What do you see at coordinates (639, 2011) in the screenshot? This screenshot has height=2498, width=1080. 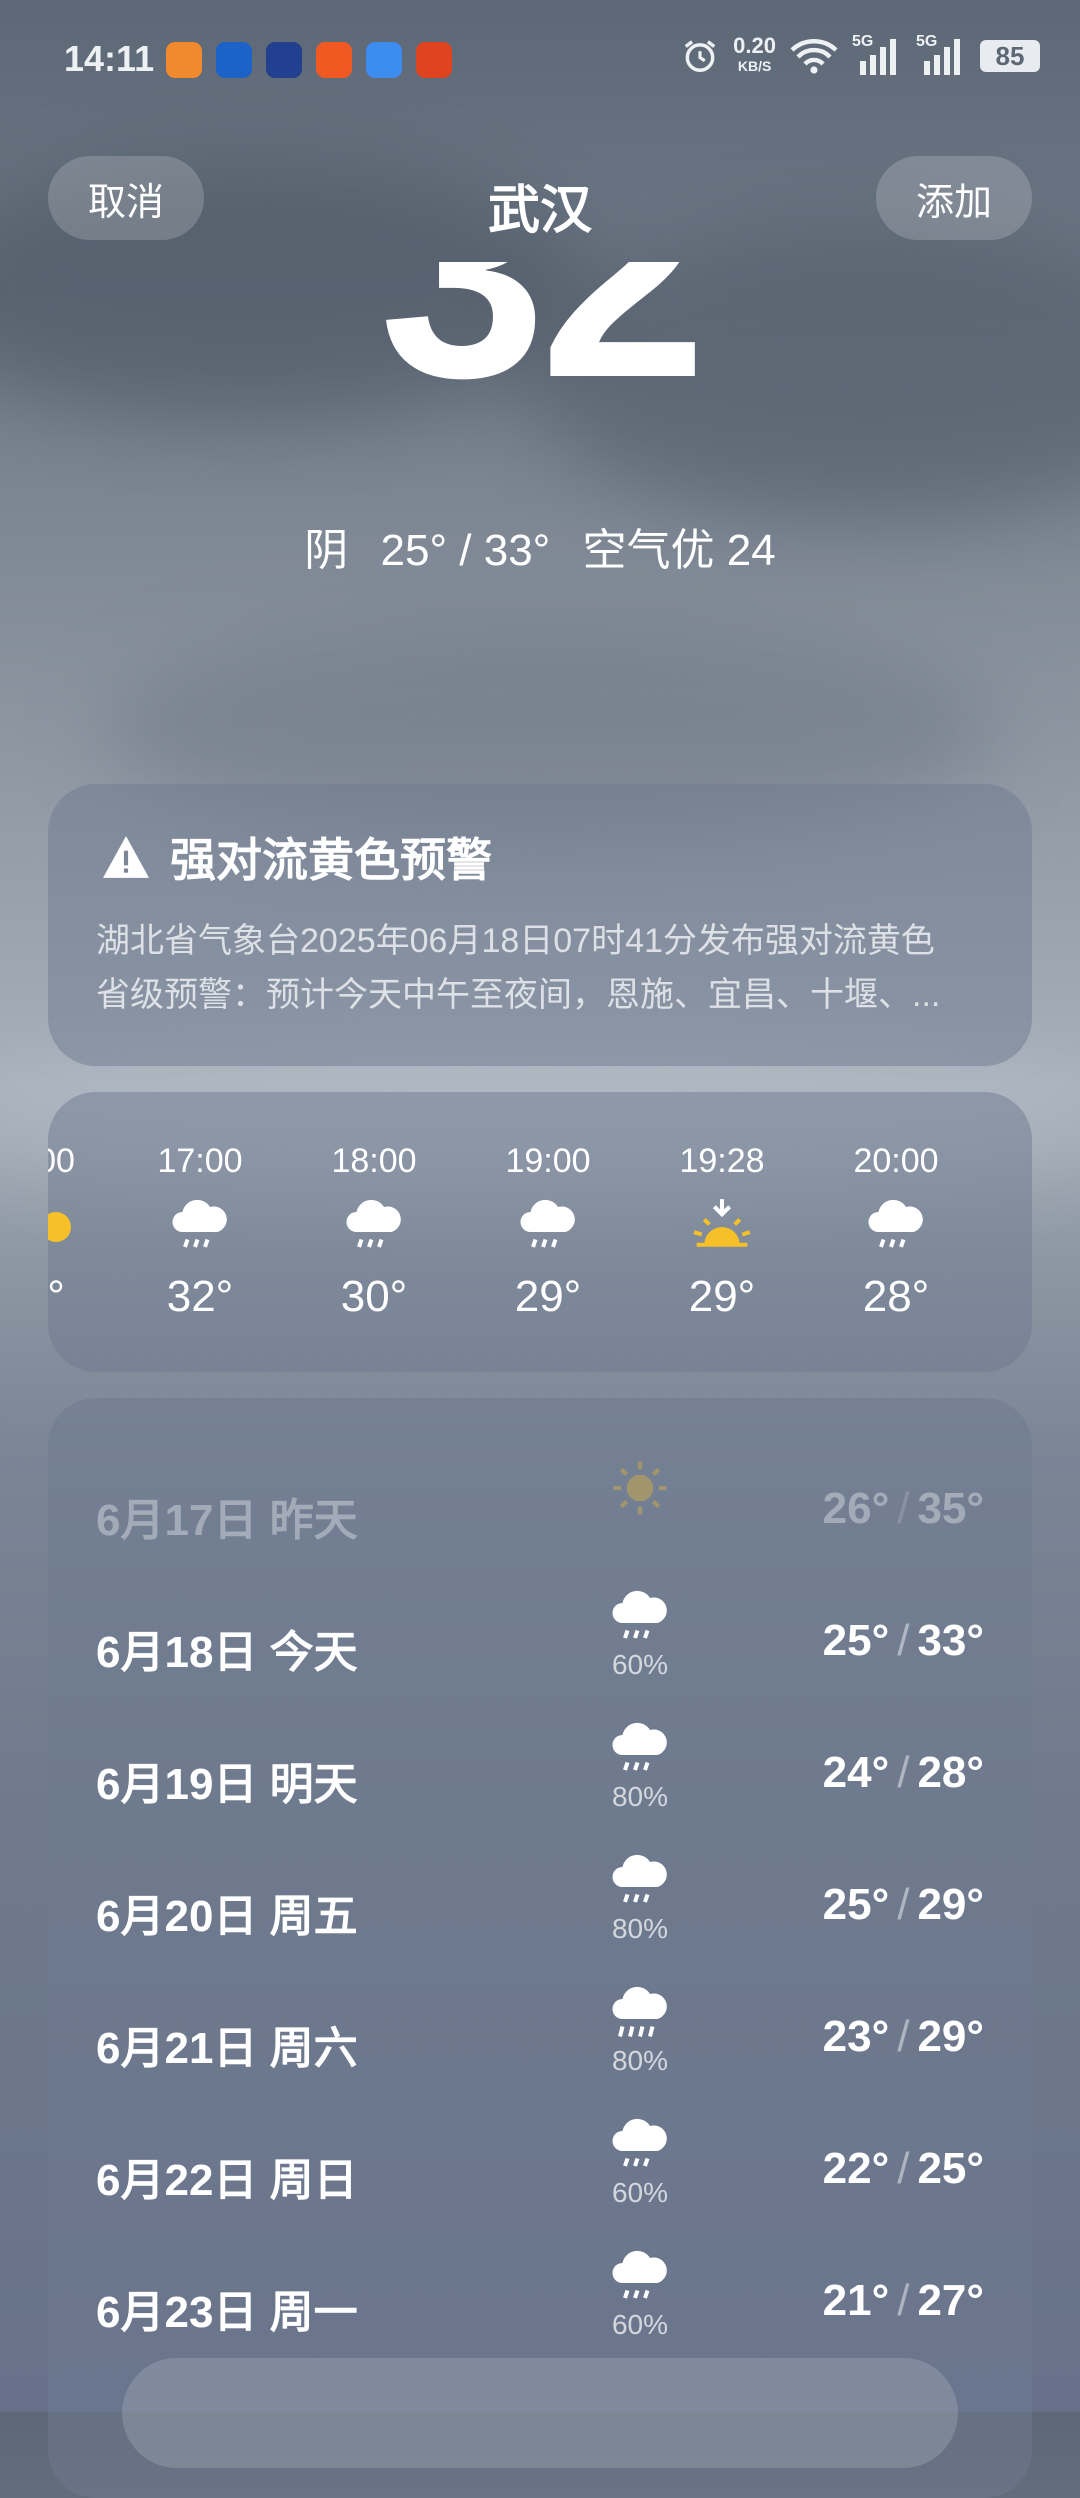 I see `heavy-rain-icon` at bounding box center [639, 2011].